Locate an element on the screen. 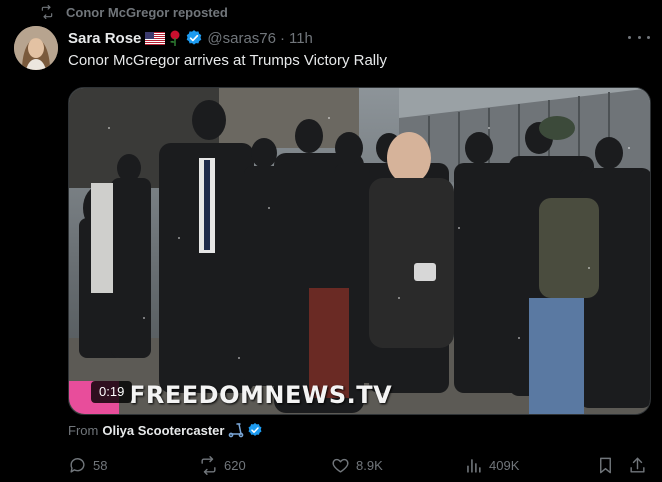 This screenshot has width=662, height=482. like-icon is located at coordinates (340, 465).